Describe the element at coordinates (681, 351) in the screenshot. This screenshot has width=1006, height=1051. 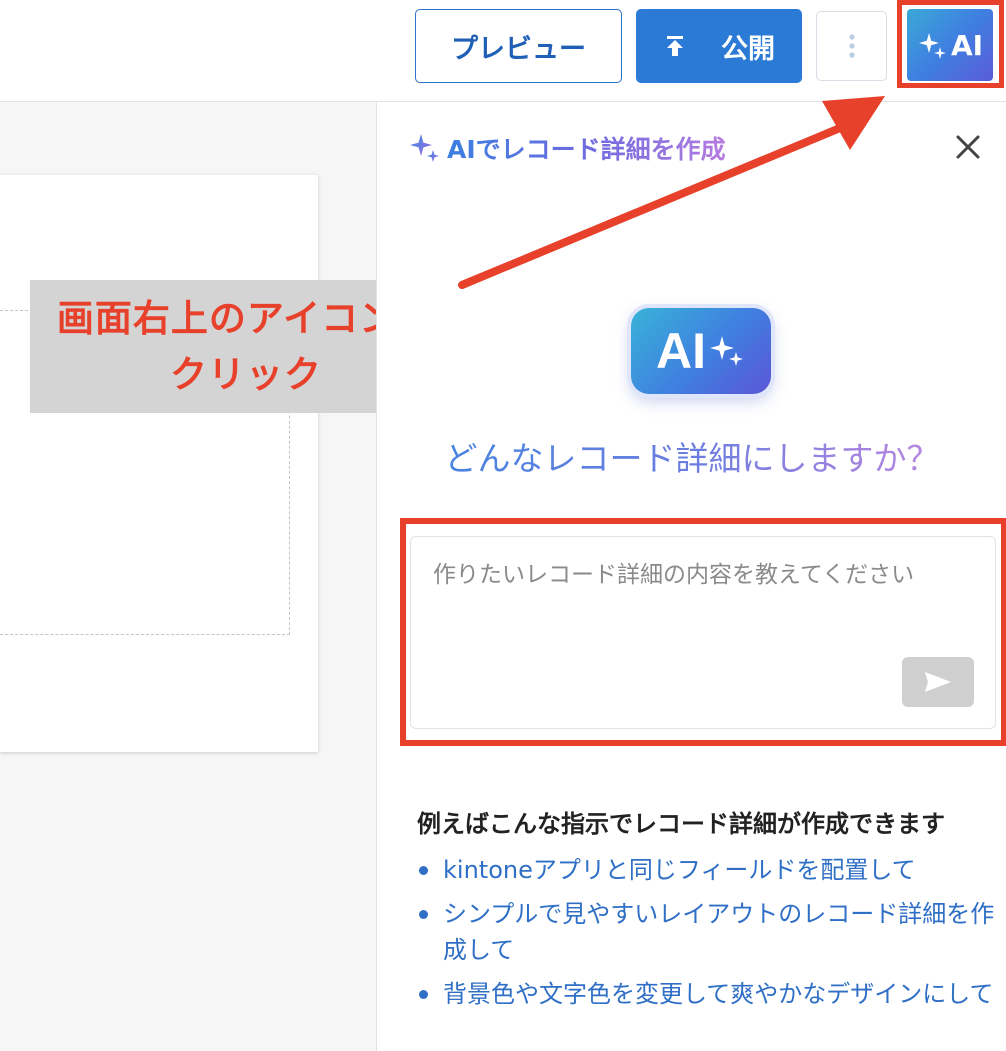
I see `ai-logo-text: AI` at that location.